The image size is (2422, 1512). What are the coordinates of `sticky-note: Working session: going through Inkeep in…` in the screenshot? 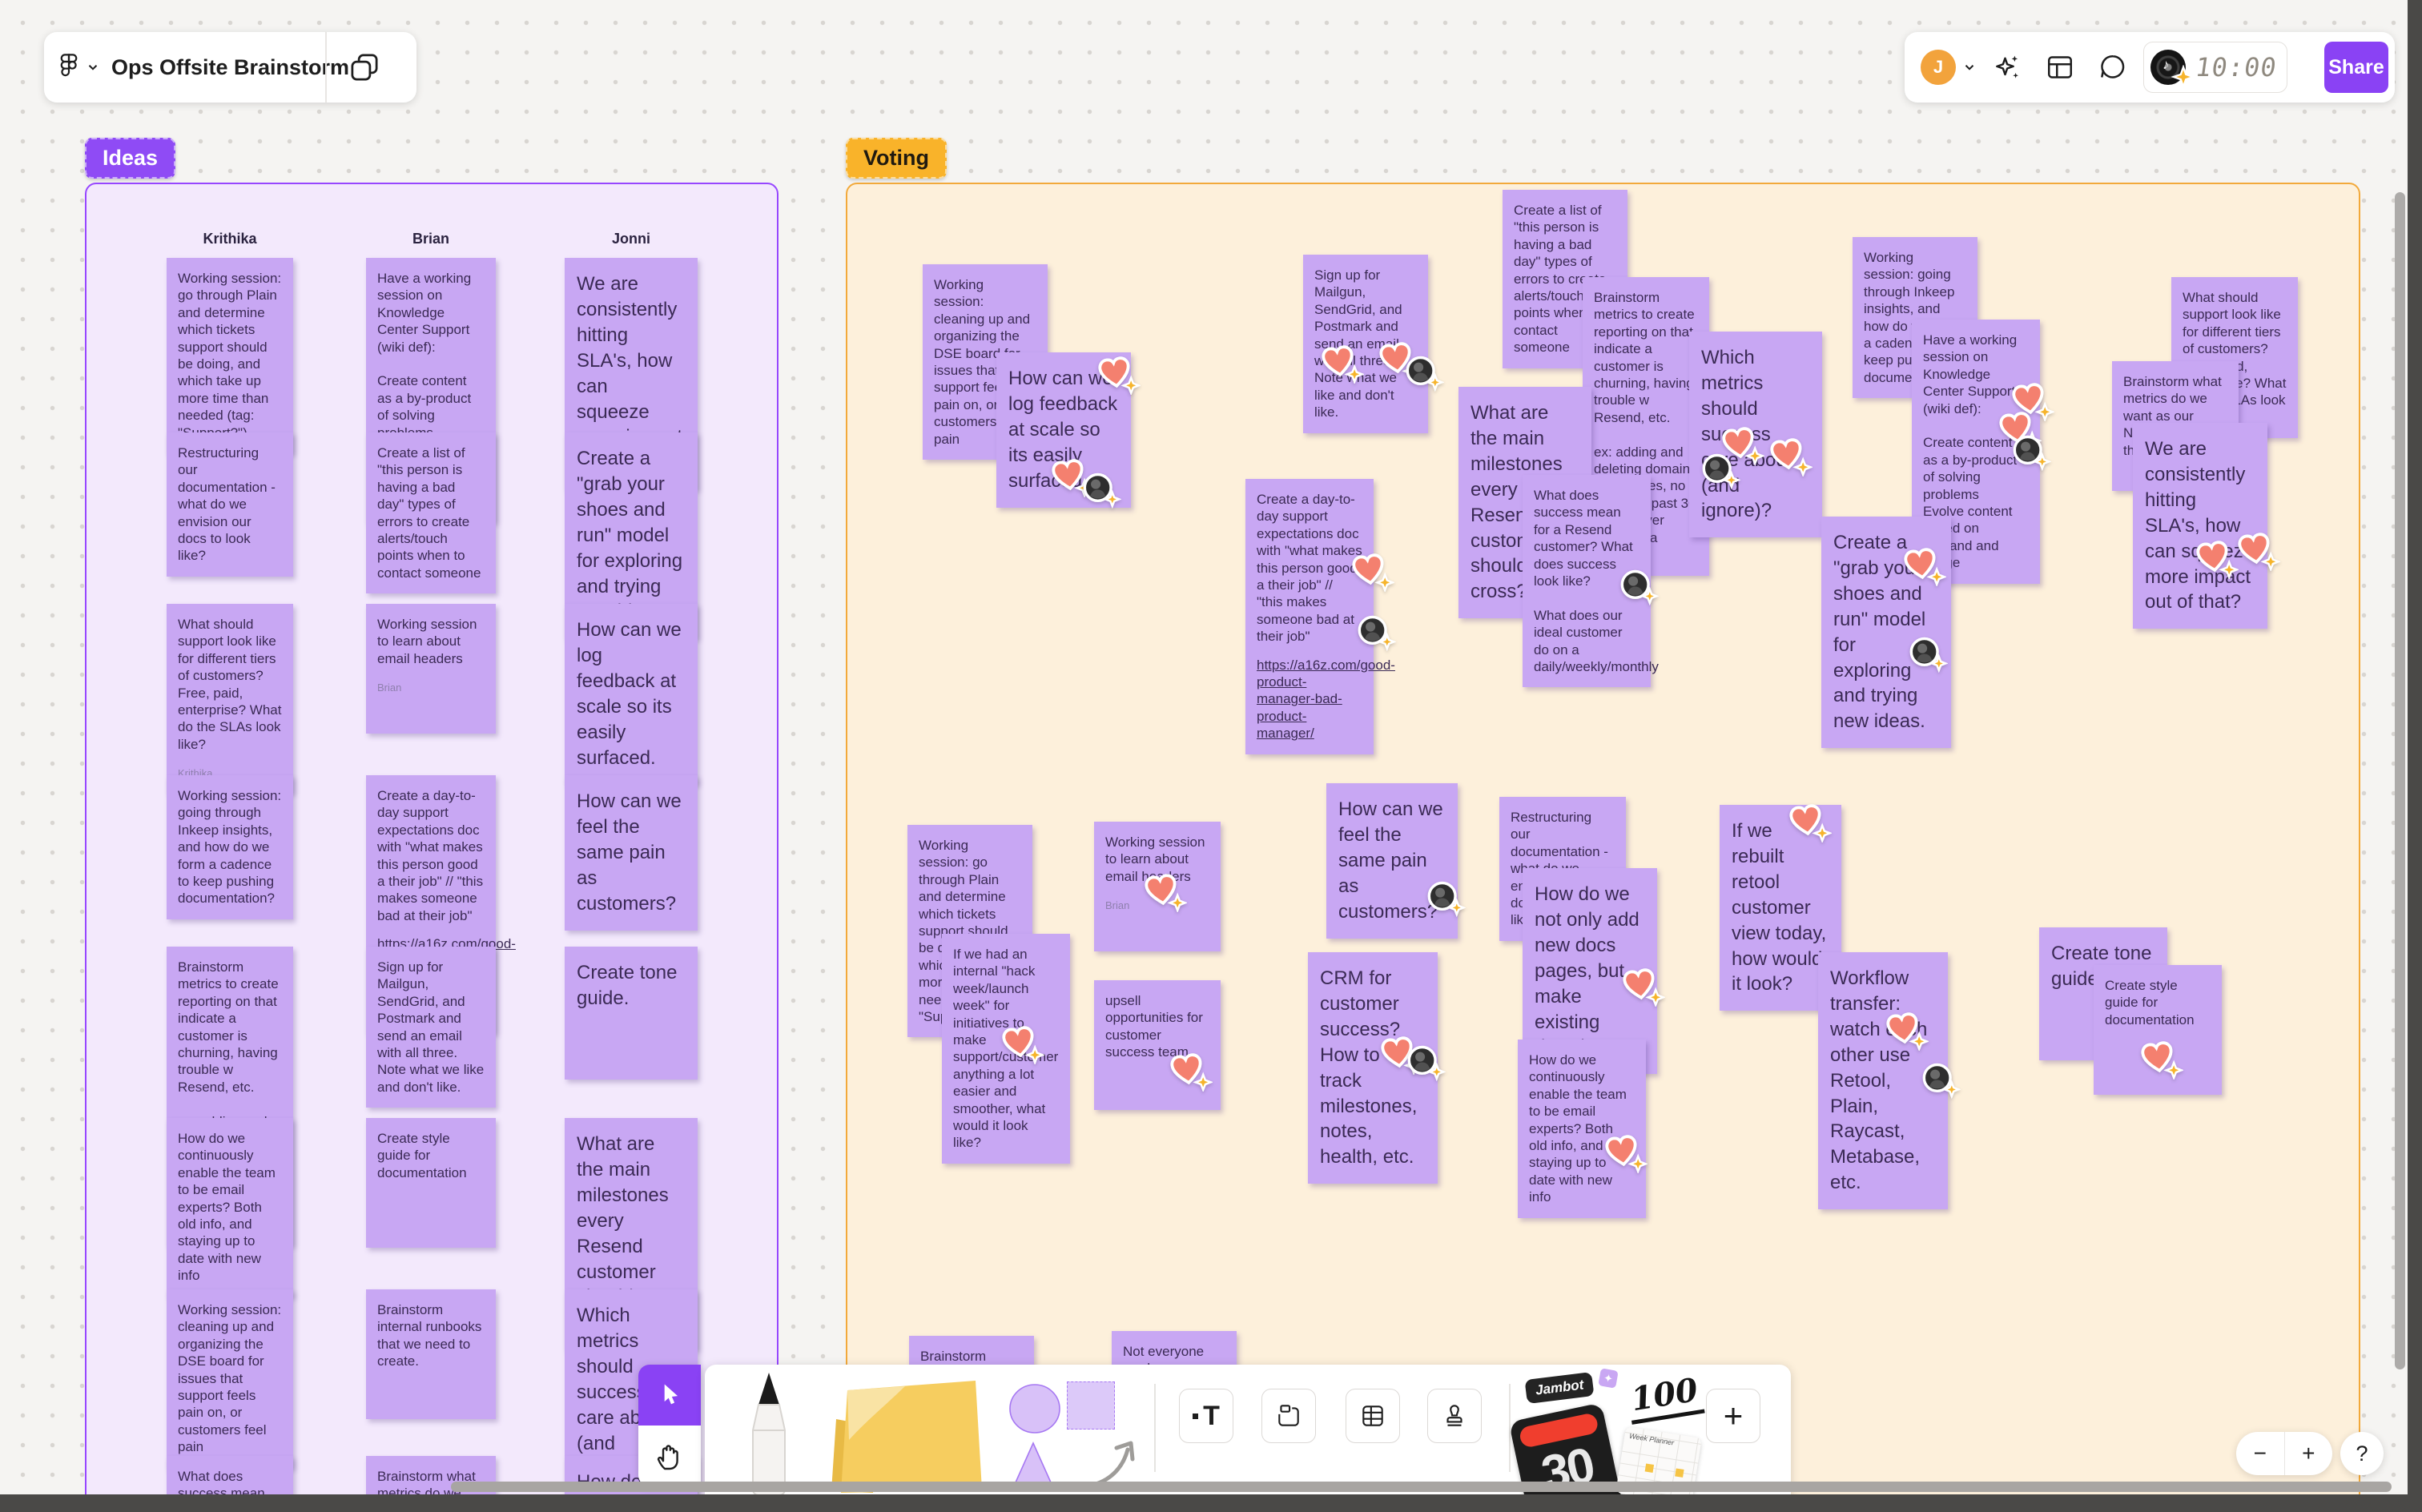 It's located at (230, 847).